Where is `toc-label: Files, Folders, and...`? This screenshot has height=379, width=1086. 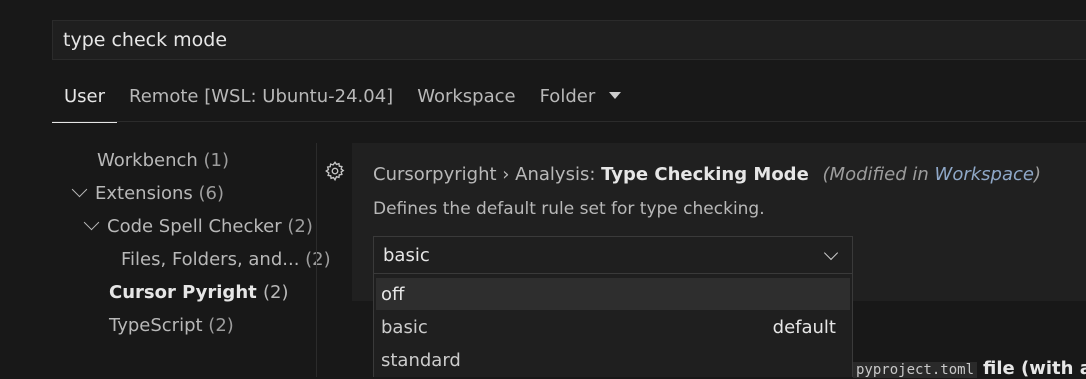
toc-label: Files, Folders, and... is located at coordinates (210, 259).